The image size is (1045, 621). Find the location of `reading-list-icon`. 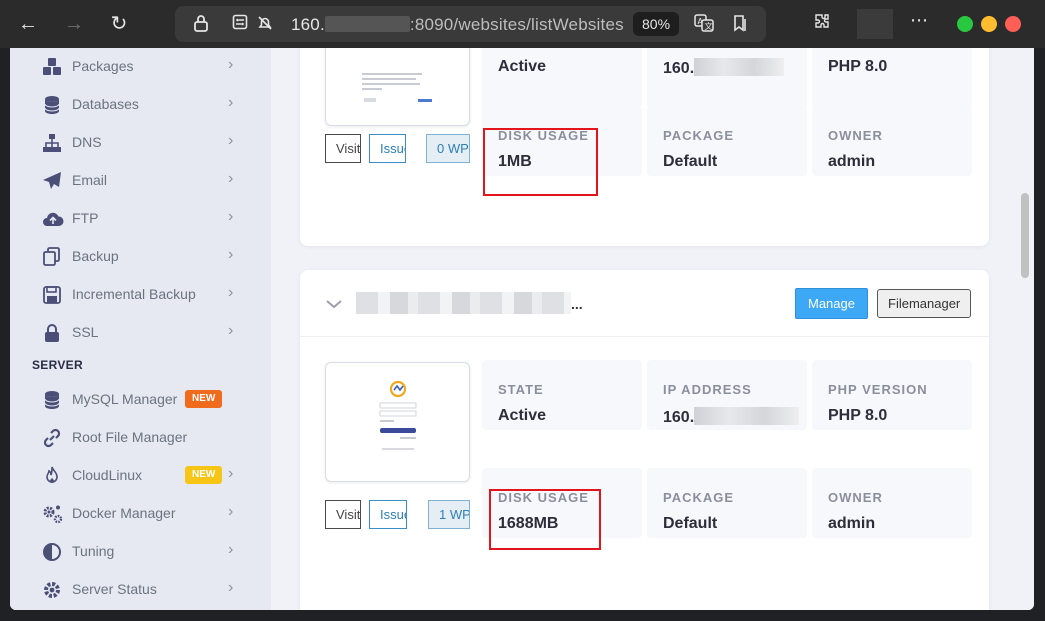

reading-list-icon is located at coordinates (740, 24).